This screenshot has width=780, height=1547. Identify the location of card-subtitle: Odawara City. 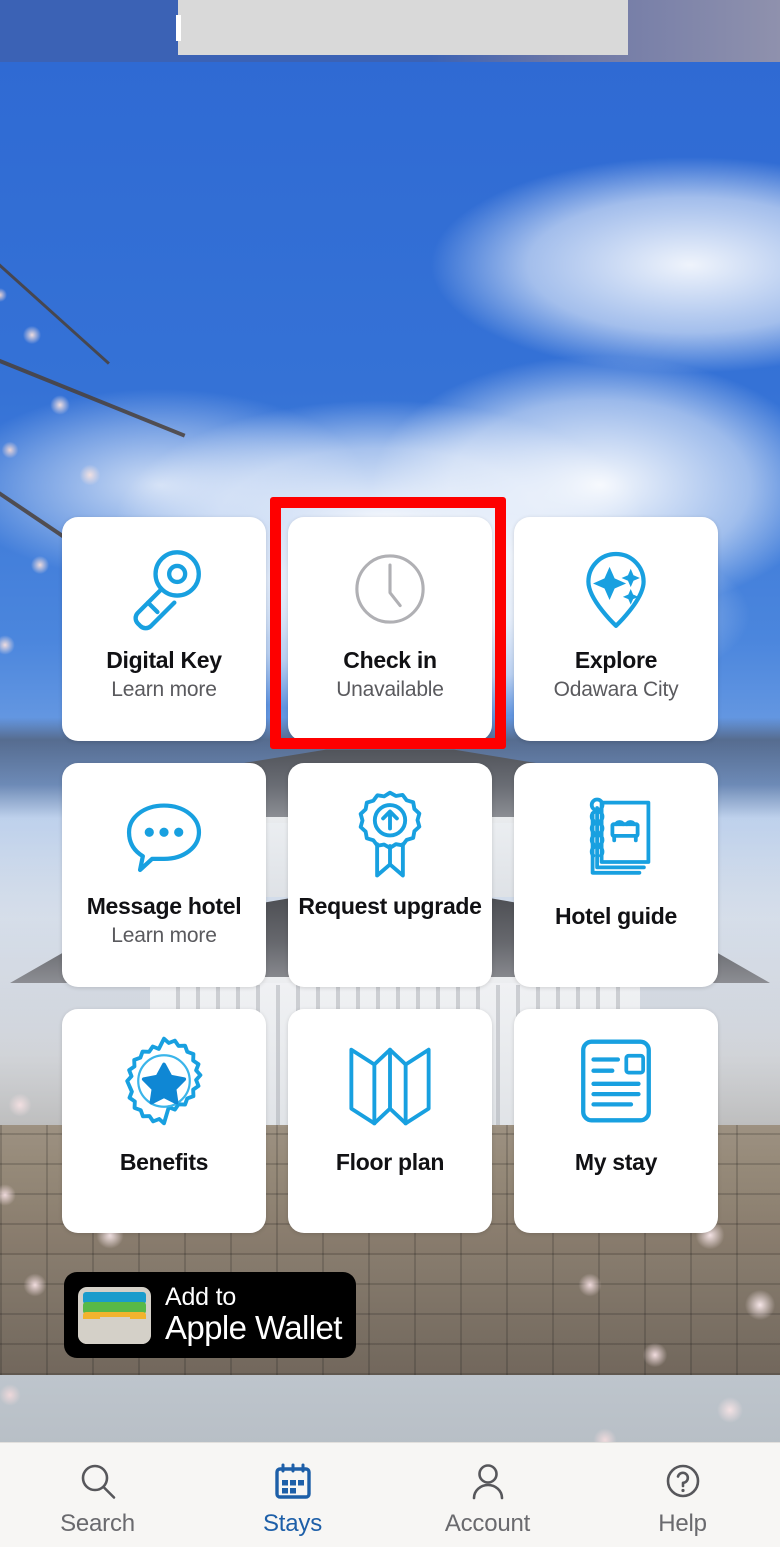
(616, 689).